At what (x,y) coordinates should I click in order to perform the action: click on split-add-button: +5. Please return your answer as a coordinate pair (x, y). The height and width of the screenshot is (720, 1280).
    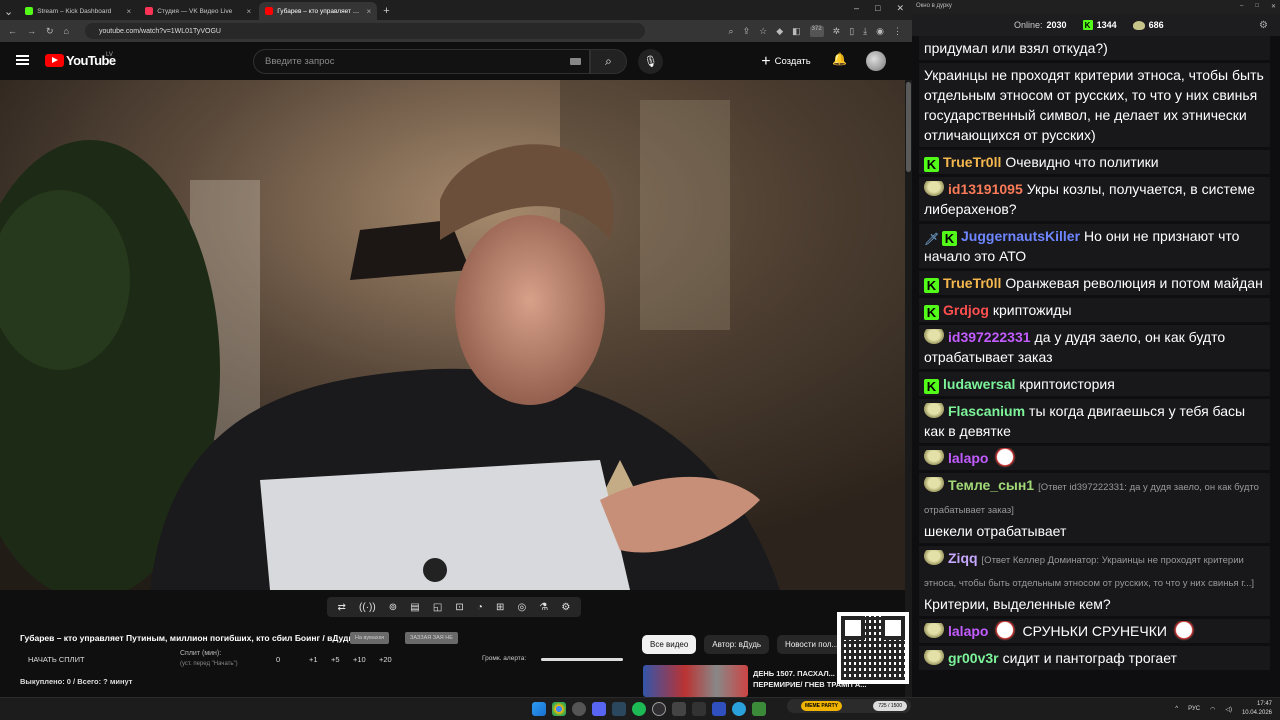
    Looking at the image, I should click on (335, 659).